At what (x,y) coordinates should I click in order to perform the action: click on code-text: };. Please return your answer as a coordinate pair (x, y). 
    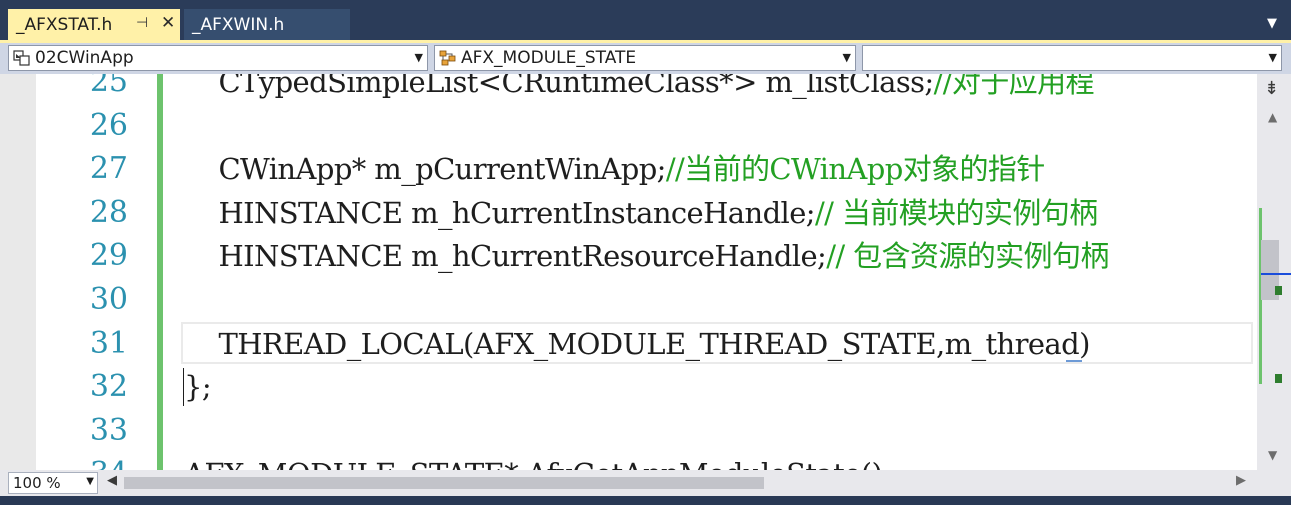
    Looking at the image, I should click on (198, 387).